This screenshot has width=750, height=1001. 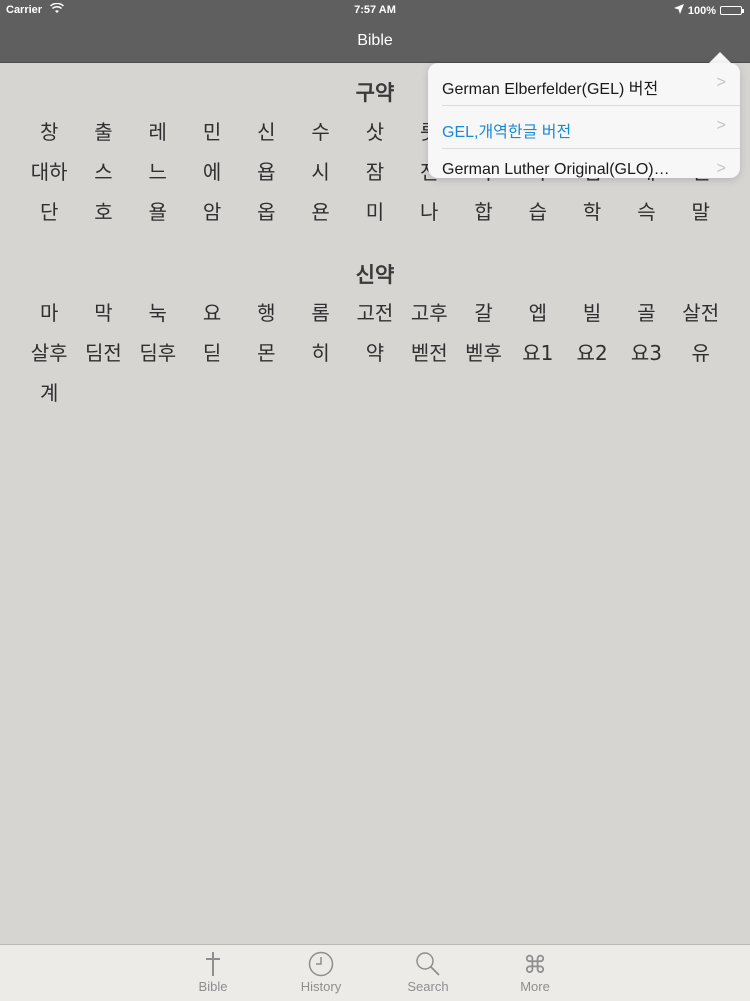 What do you see at coordinates (320, 353) in the screenshot?
I see `book-button: 히` at bounding box center [320, 353].